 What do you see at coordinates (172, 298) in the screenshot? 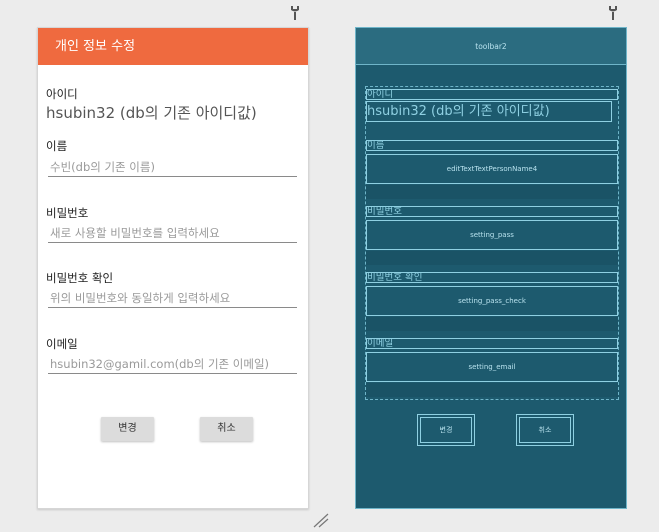
I see `password-confirm-input: 위의 비밀번호와 동일하게 입력하세요` at bounding box center [172, 298].